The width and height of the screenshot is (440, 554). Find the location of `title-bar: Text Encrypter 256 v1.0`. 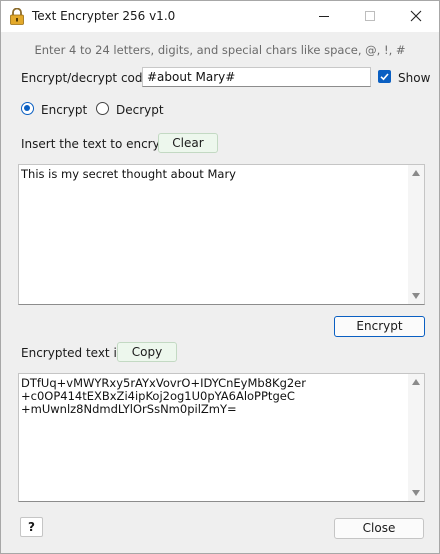

title-bar: Text Encrypter 256 v1.0 is located at coordinates (220, 16).